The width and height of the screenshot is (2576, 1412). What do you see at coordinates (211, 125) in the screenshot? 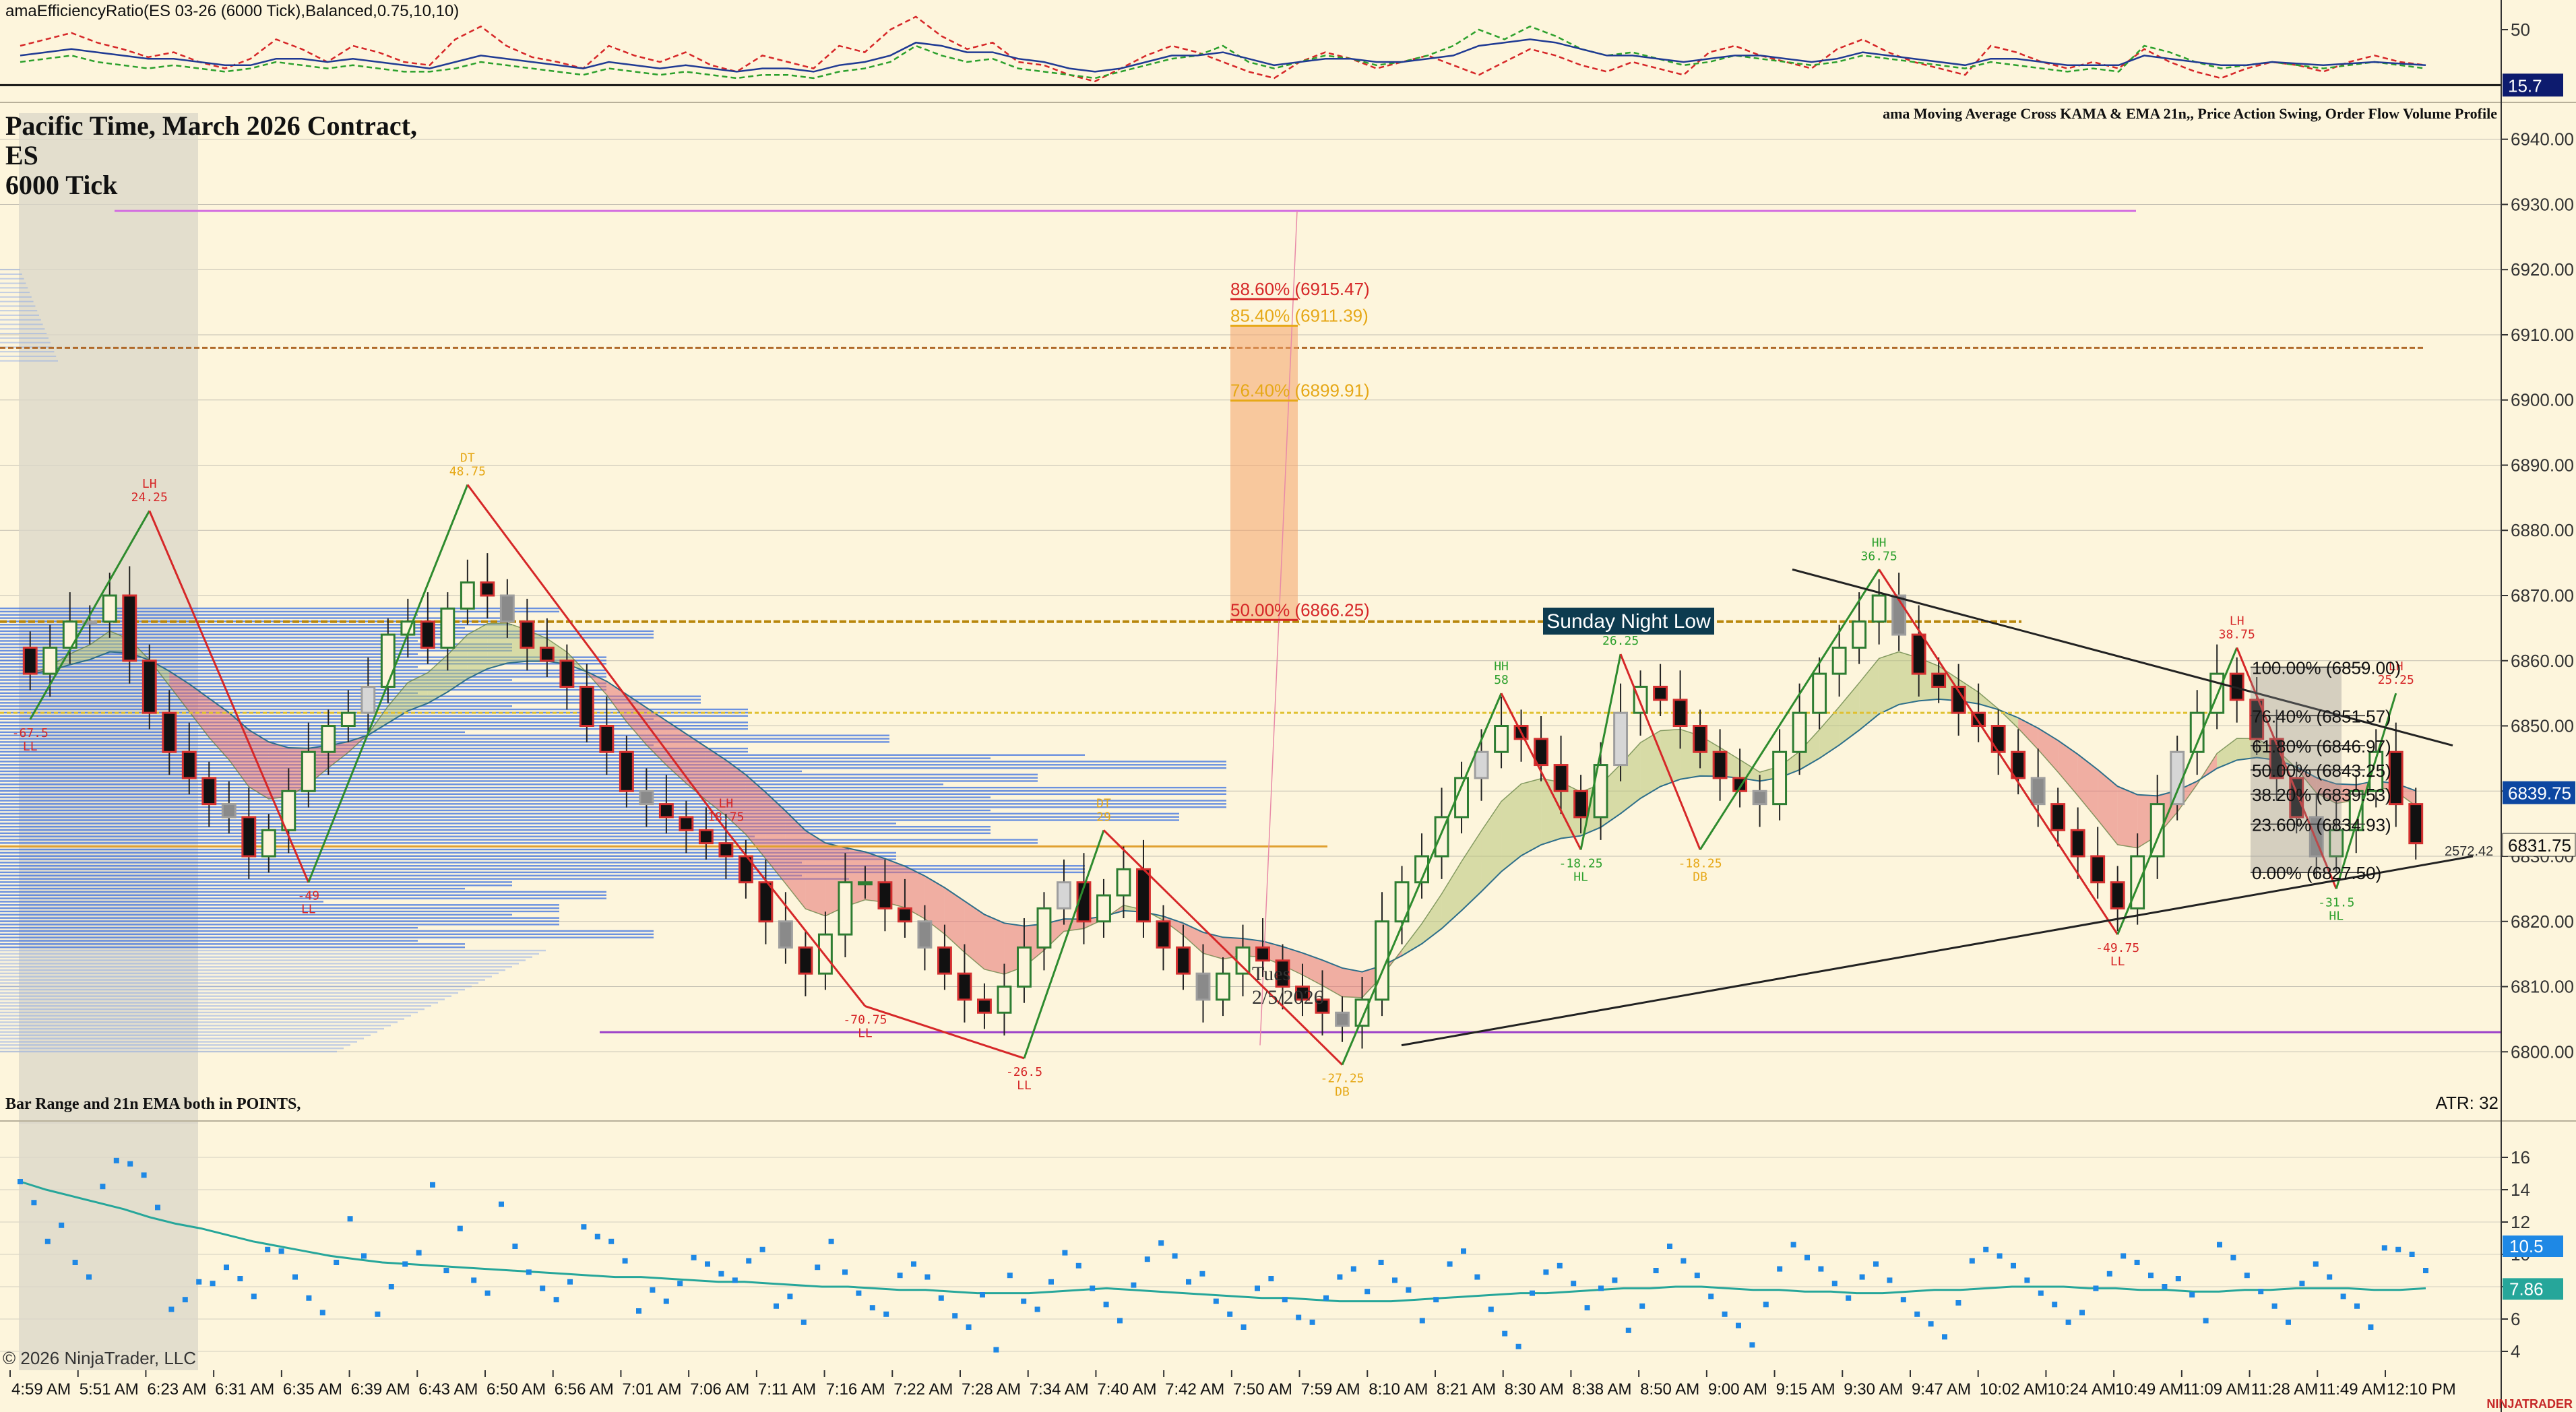
I see `chart-title-line-1: Pacific Time, March 2026 Contract,` at bounding box center [211, 125].